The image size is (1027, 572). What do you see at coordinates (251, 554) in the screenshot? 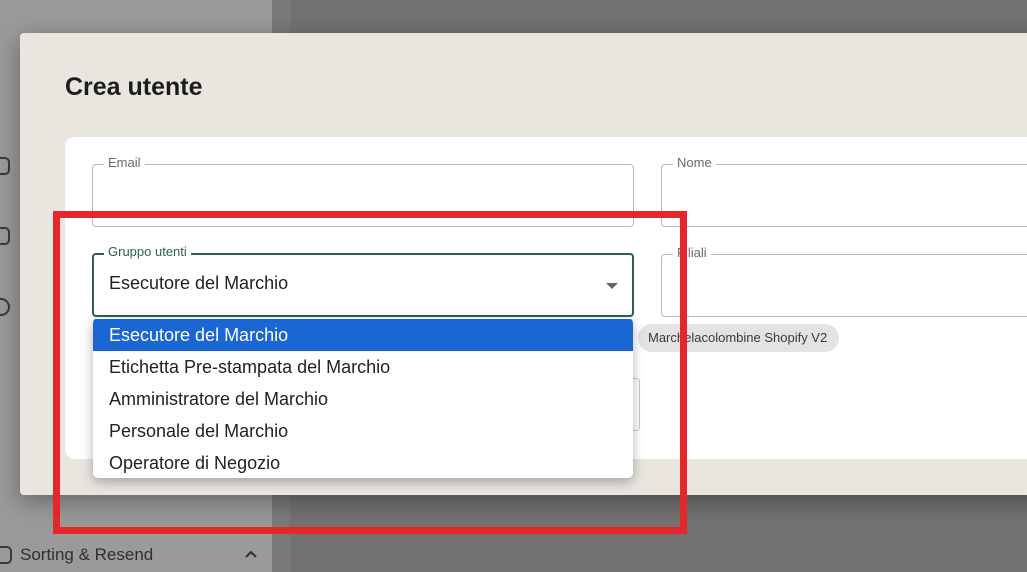
I see `chevron-up-icon` at bounding box center [251, 554].